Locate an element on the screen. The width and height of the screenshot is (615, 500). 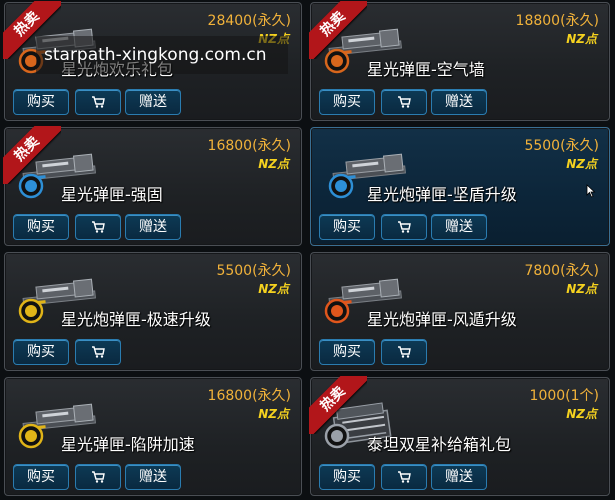
item-price: 7800(永久) is located at coordinates (561, 271).